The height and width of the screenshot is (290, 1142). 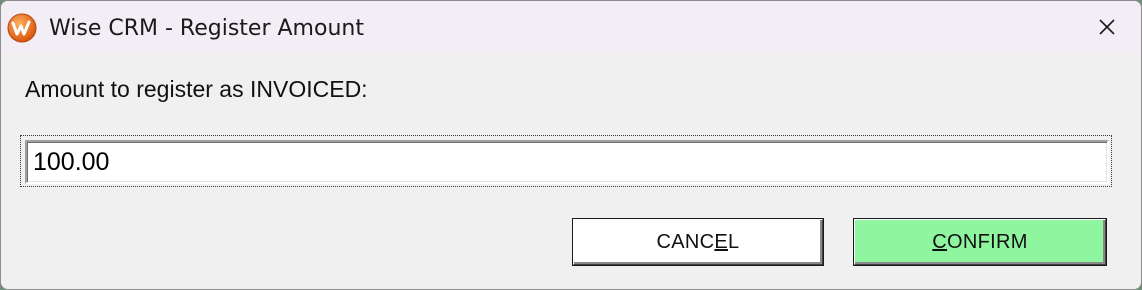 I want to click on close-icon, so click(x=1107, y=27).